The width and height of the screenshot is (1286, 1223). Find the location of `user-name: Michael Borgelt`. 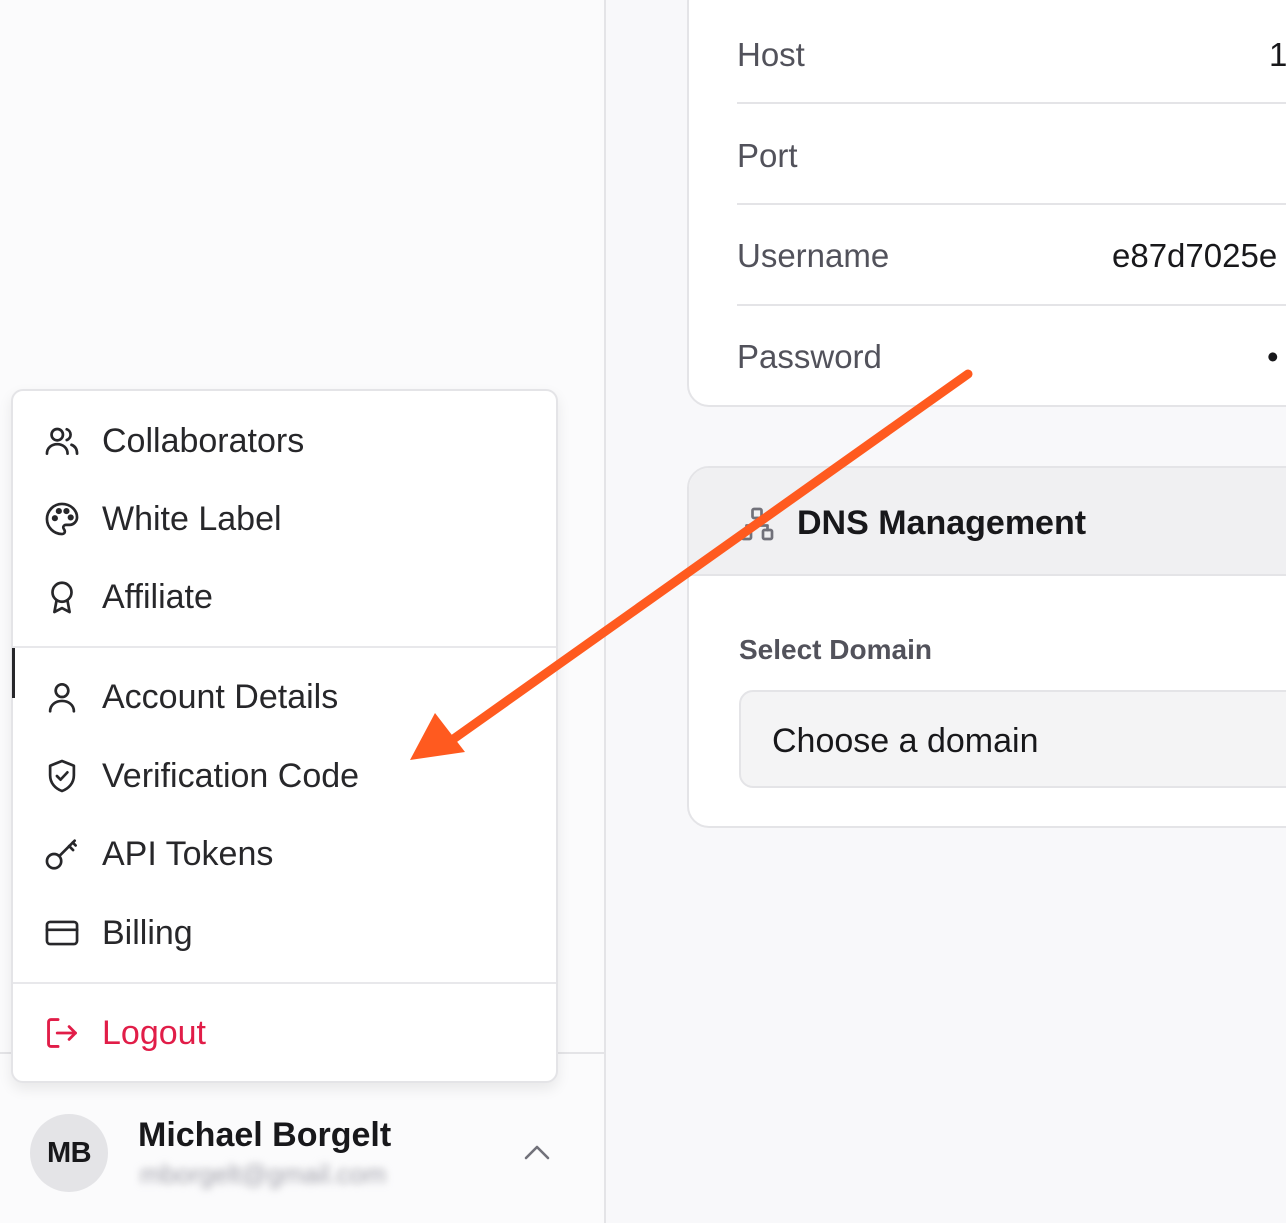

user-name: Michael Borgelt is located at coordinates (265, 1135).